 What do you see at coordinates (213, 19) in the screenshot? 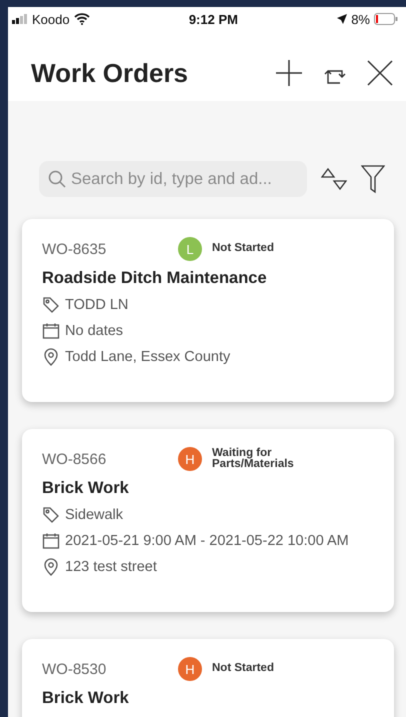
I see `clock-time: 9:12 PM` at bounding box center [213, 19].